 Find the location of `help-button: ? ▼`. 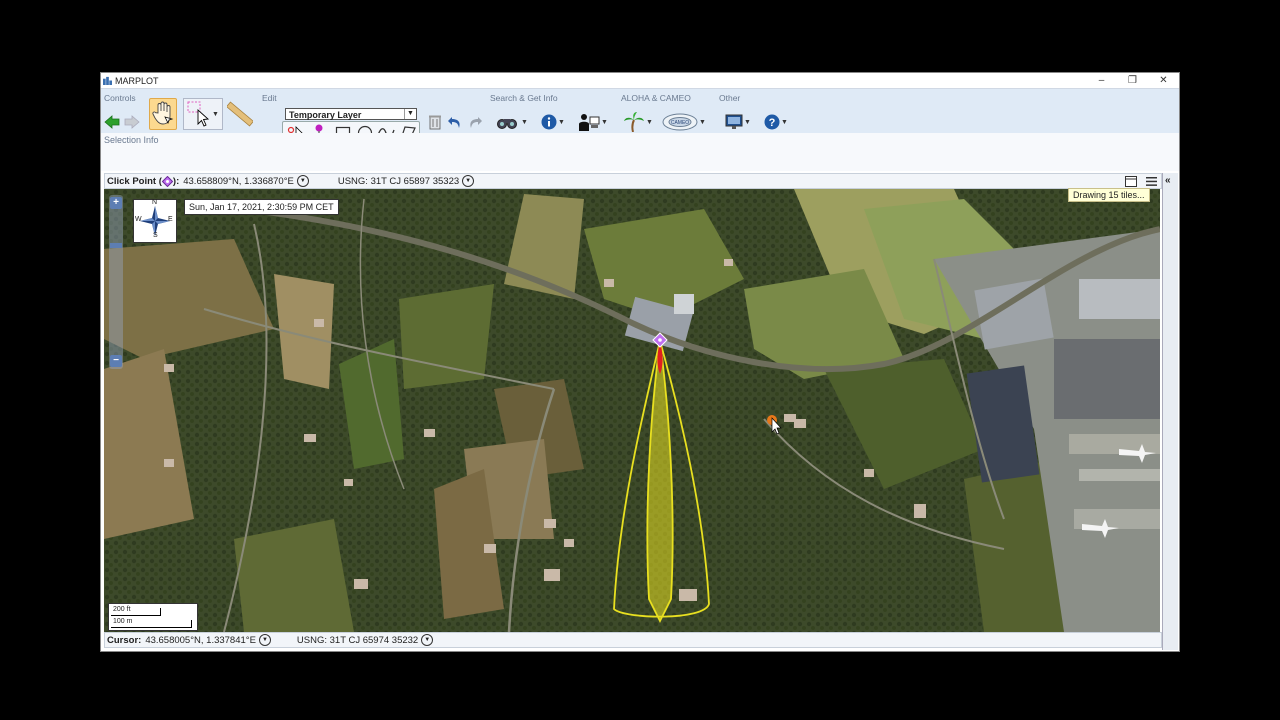

help-button: ? ▼ is located at coordinates (776, 122).